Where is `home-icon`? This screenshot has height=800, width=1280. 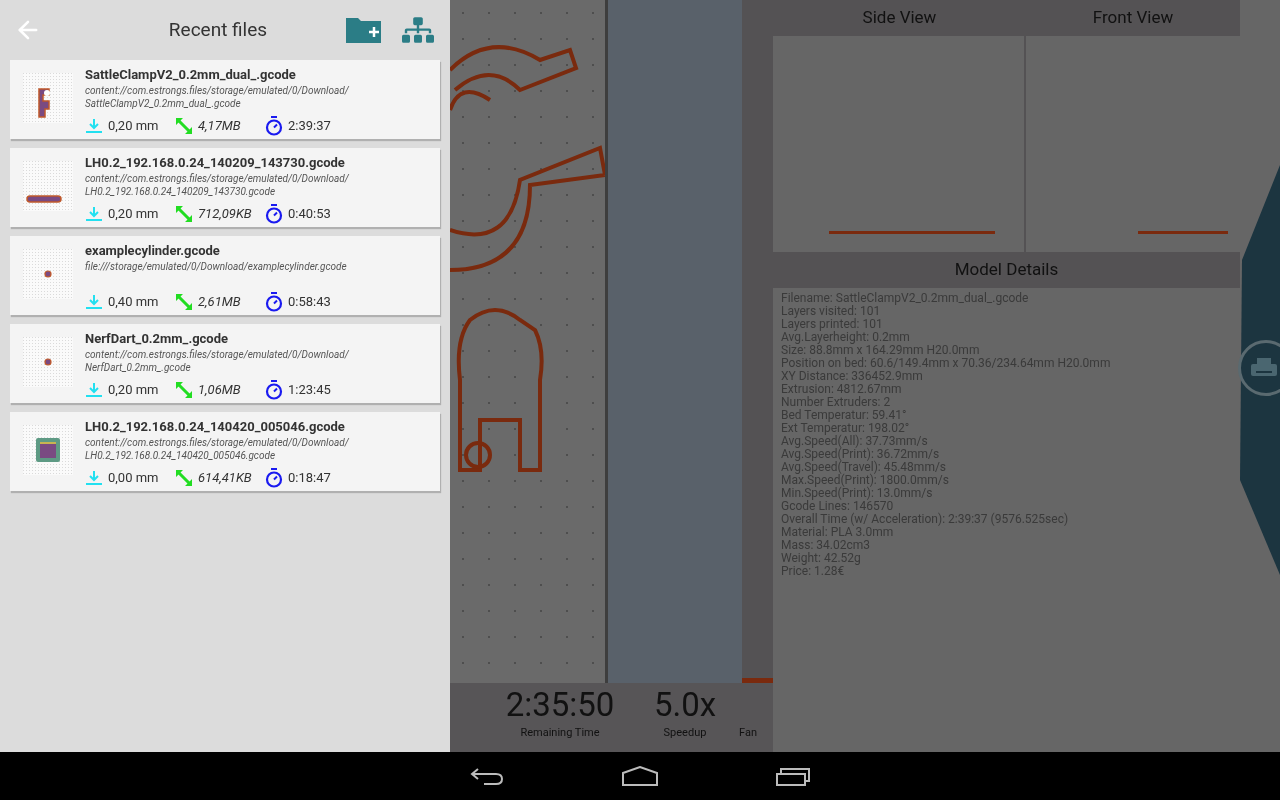
home-icon is located at coordinates (640, 776).